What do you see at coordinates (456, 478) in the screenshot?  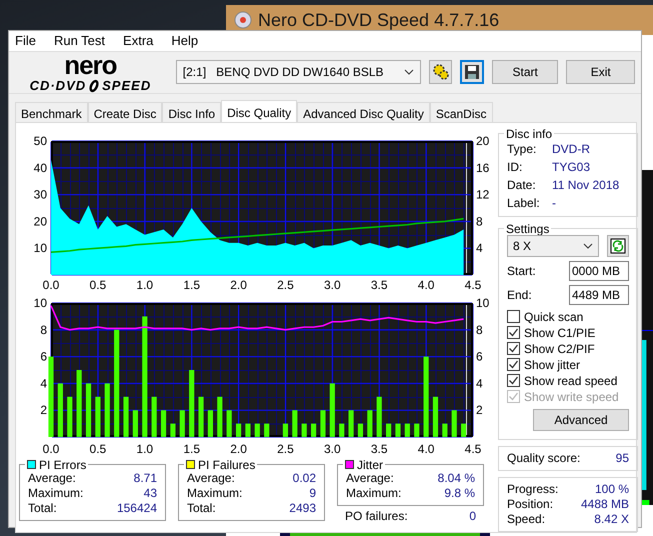 I see `field-value: 8.04 %` at bounding box center [456, 478].